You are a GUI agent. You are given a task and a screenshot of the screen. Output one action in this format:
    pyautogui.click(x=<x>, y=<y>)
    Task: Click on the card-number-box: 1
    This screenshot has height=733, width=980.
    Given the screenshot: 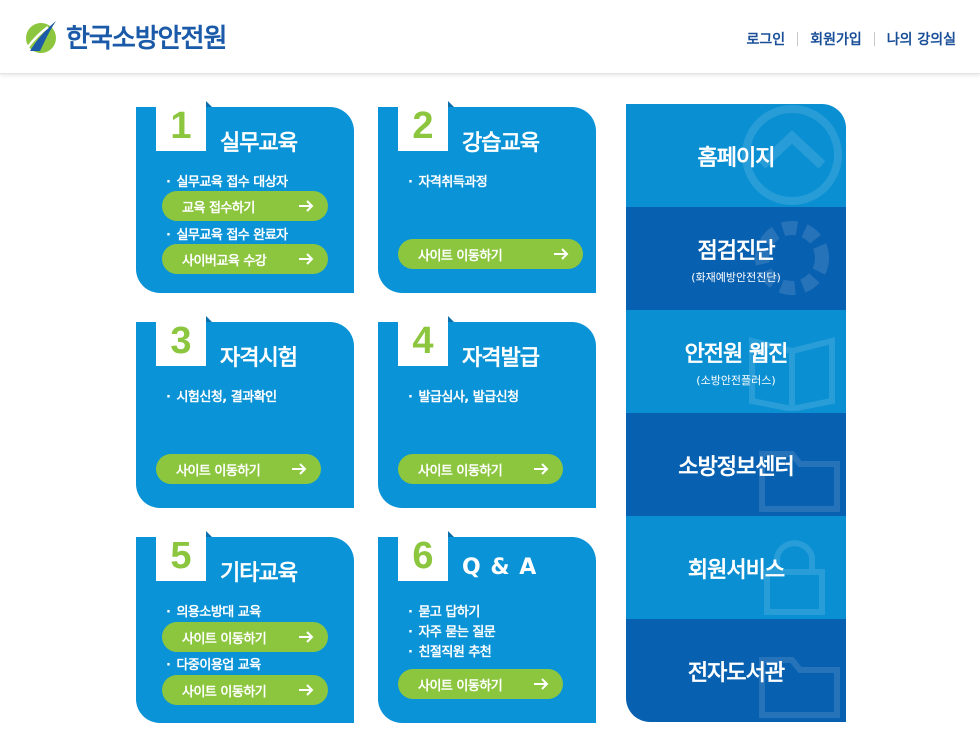 What is the action you would take?
    pyautogui.click(x=184, y=126)
    